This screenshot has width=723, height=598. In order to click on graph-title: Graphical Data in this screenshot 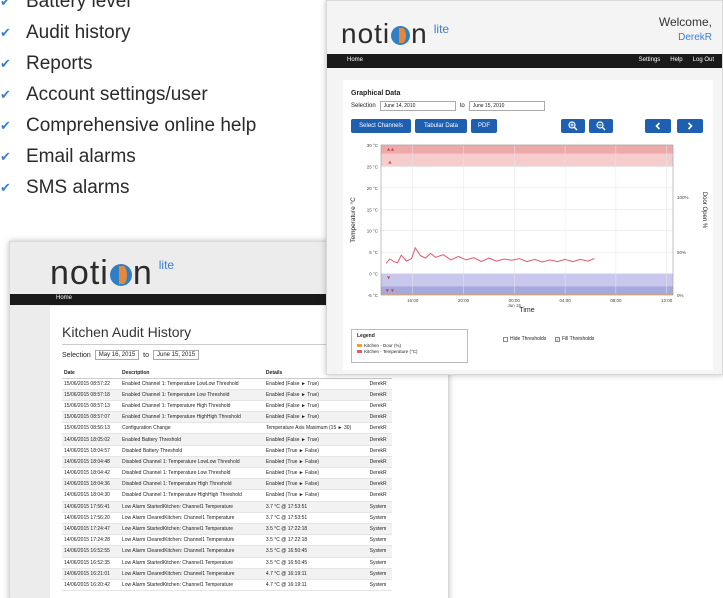, I will do `click(376, 93)`.